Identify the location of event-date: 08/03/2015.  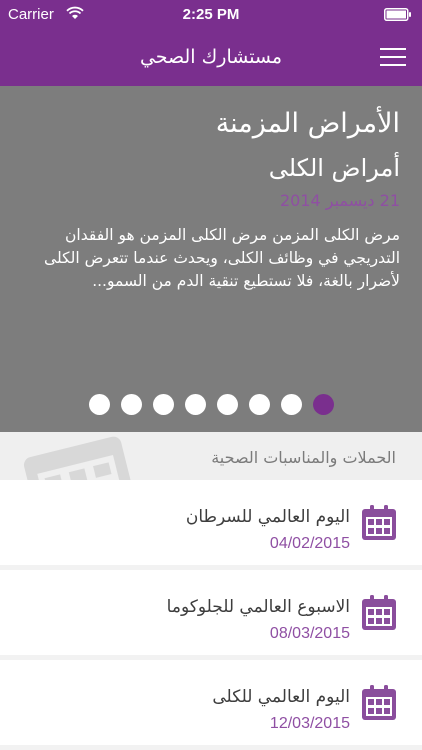
(309, 633).